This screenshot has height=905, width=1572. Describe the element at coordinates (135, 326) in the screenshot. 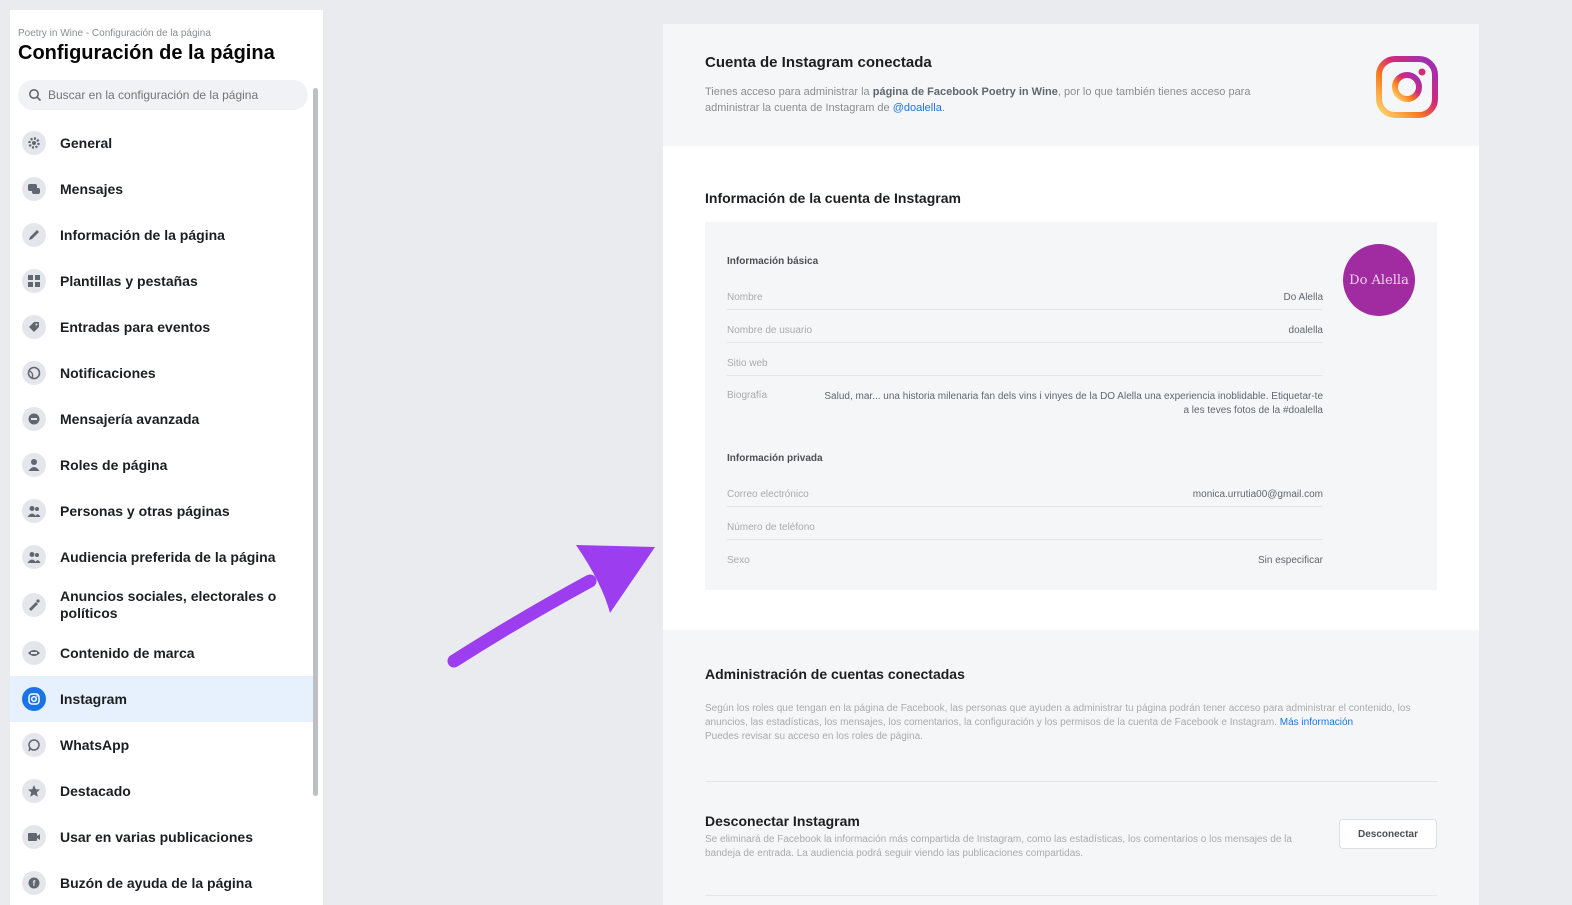

I see `sidebar-item-label: Entradas para eventos` at that location.